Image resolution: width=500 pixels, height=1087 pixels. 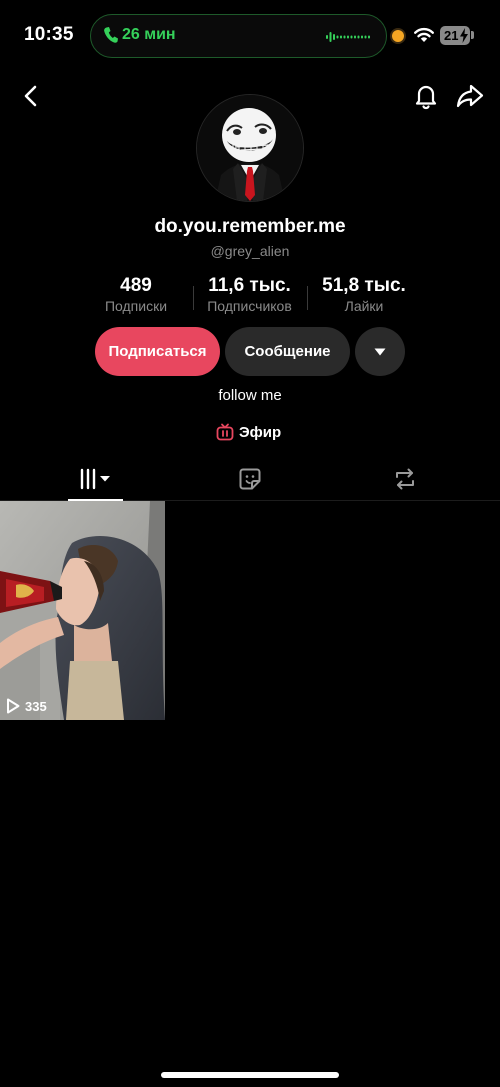 I want to click on live-label: Эфир, so click(x=260, y=432).